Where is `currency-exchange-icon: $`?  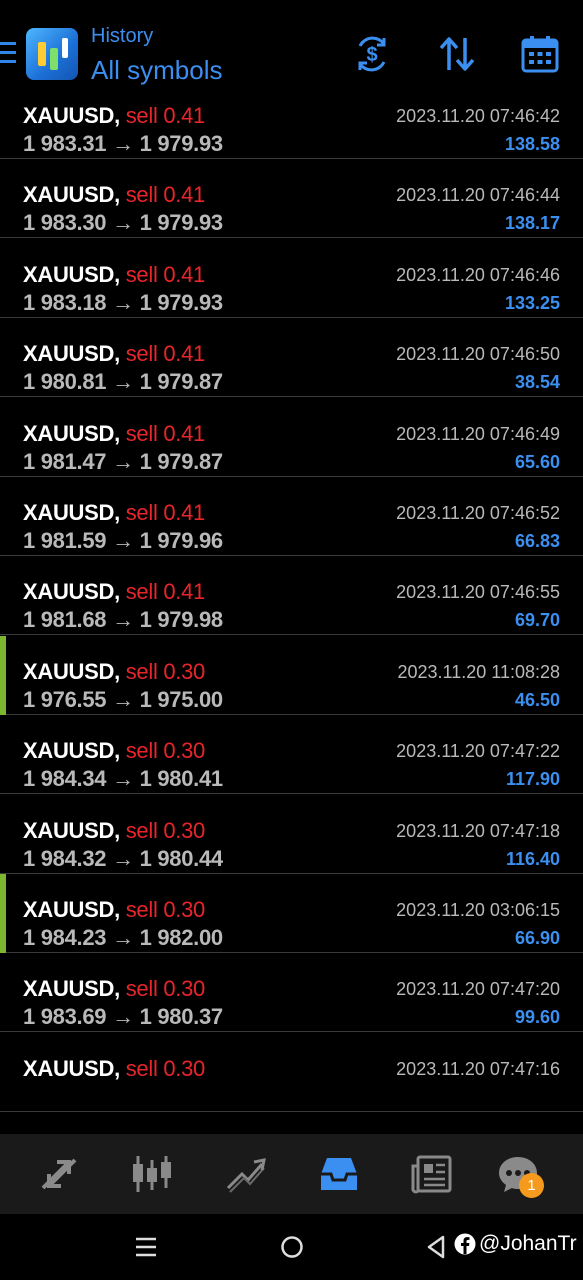
currency-exchange-icon: $ is located at coordinates (372, 54).